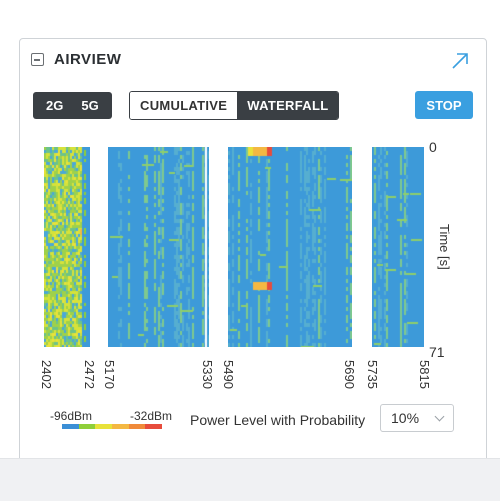 The height and width of the screenshot is (501, 500). Describe the element at coordinates (54, 105) in the screenshot. I see `band-2g-button: 2G` at that location.